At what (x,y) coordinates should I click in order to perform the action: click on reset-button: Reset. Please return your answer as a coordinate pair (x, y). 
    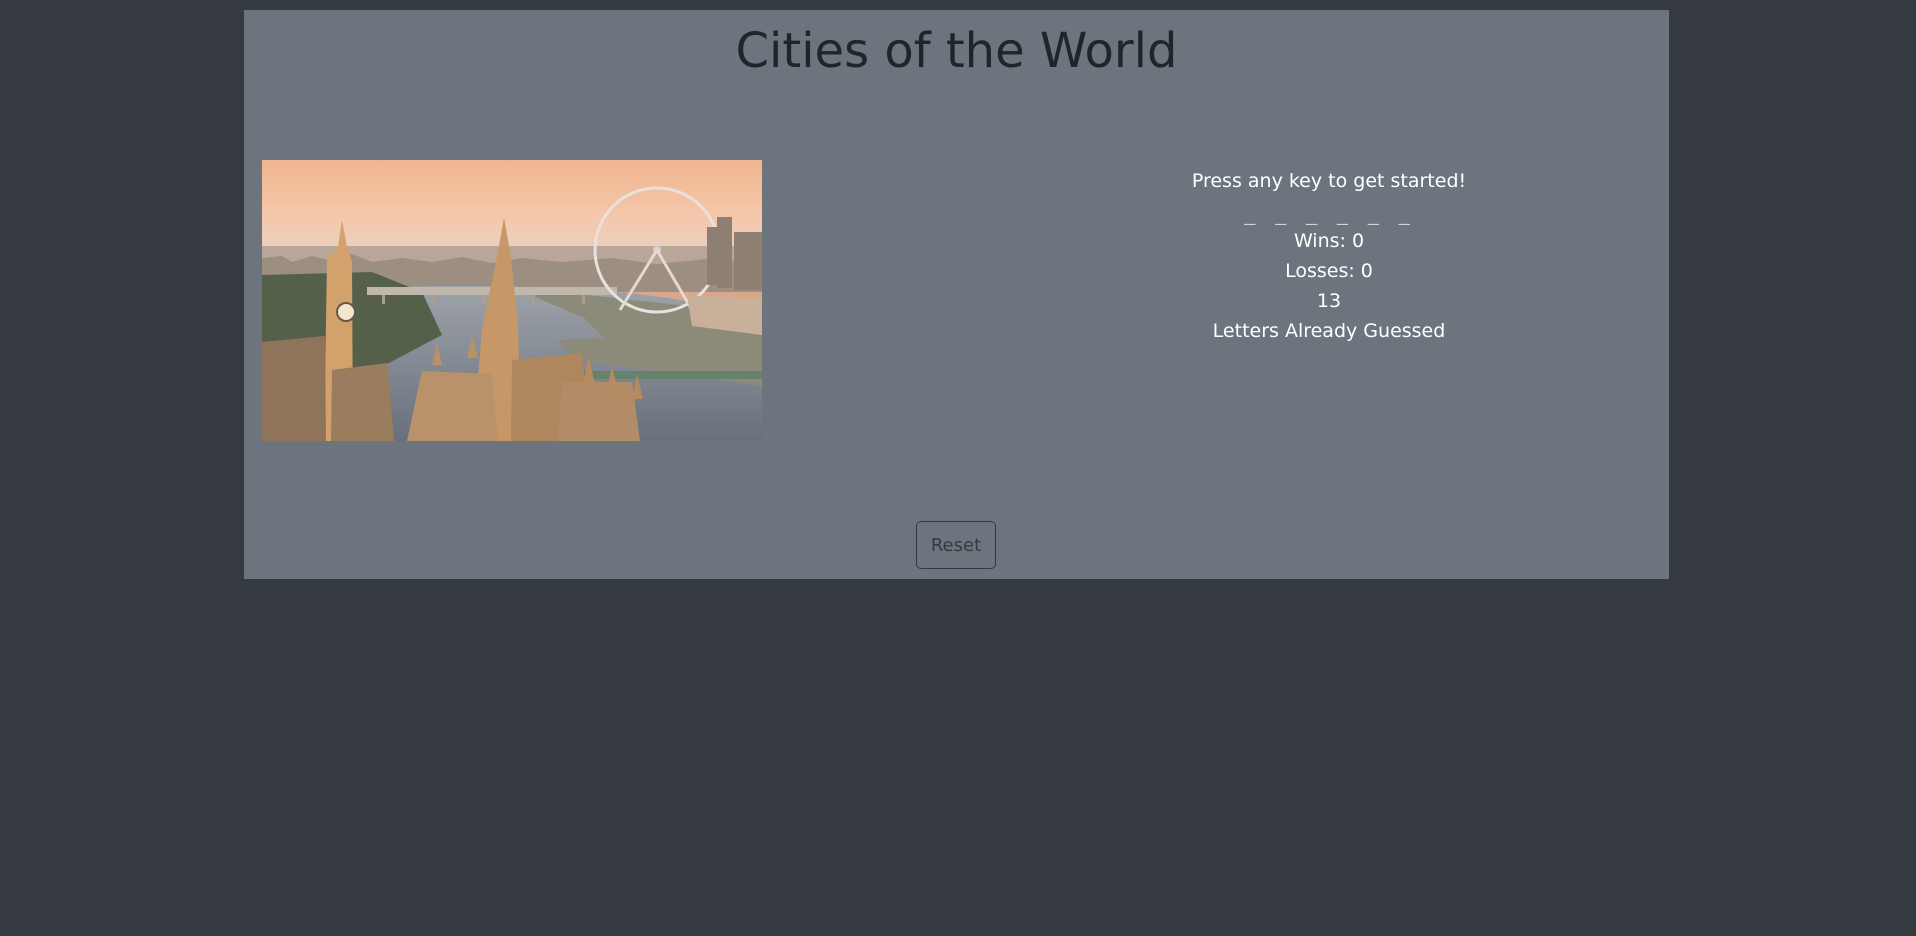
    Looking at the image, I should click on (956, 545).